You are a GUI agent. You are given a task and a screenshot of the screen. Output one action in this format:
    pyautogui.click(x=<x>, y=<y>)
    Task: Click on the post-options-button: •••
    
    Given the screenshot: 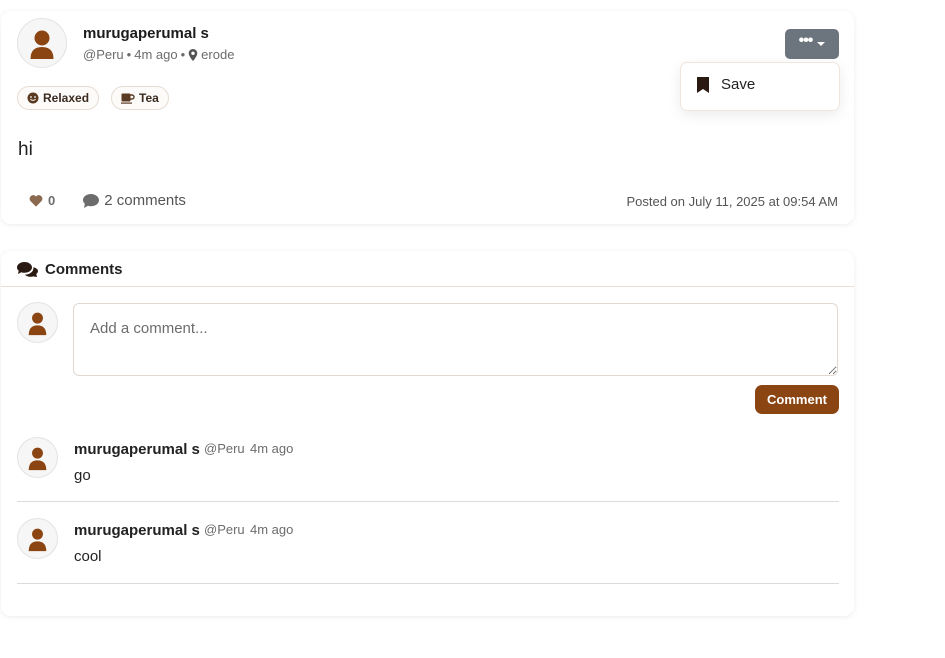 What is the action you would take?
    pyautogui.click(x=812, y=44)
    